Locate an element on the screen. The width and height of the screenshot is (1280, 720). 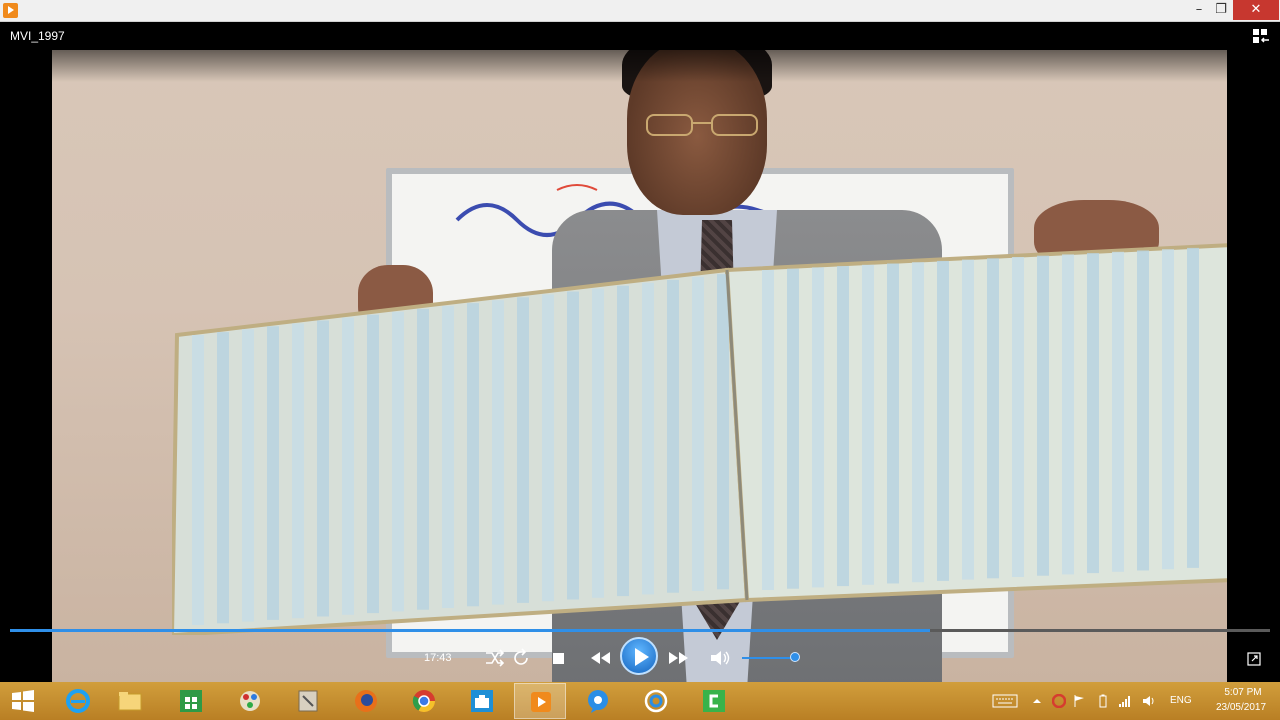
video-title: MVI_1997 is located at coordinates (37, 36).